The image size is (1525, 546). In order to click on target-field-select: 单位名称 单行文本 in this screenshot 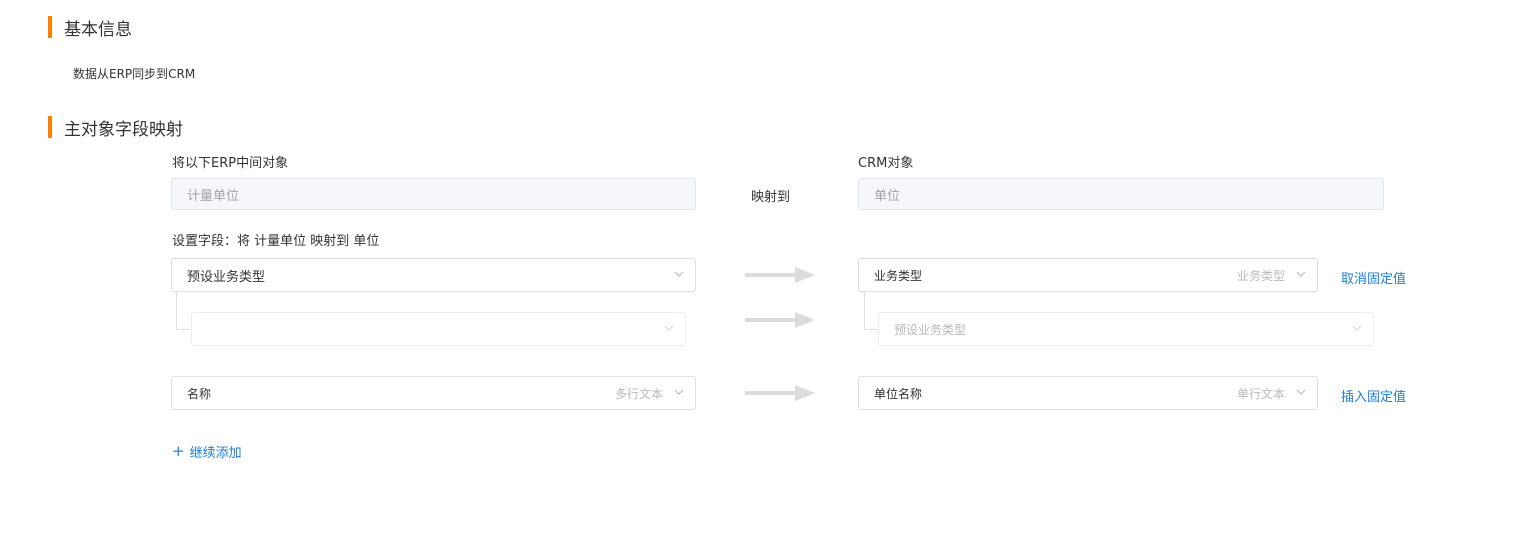, I will do `click(1088, 393)`.